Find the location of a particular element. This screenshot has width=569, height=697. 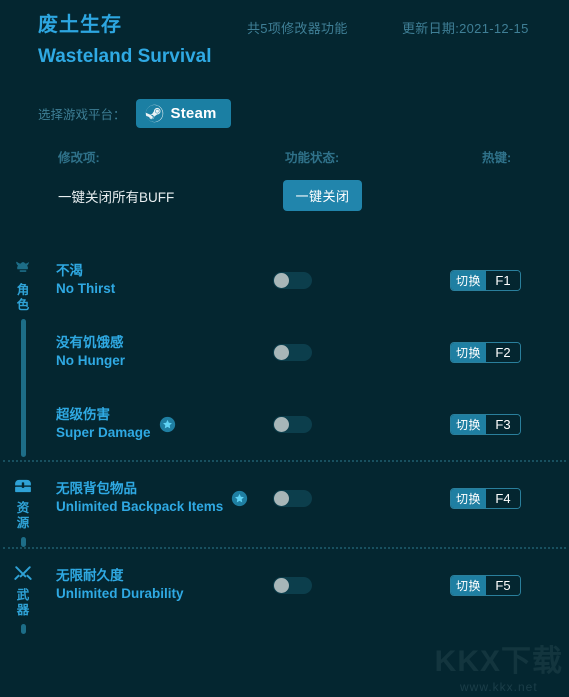

section-weapons: 武器 无限耐久度 Unlimited Durability 切换 F5 is located at coordinates (284, 590).